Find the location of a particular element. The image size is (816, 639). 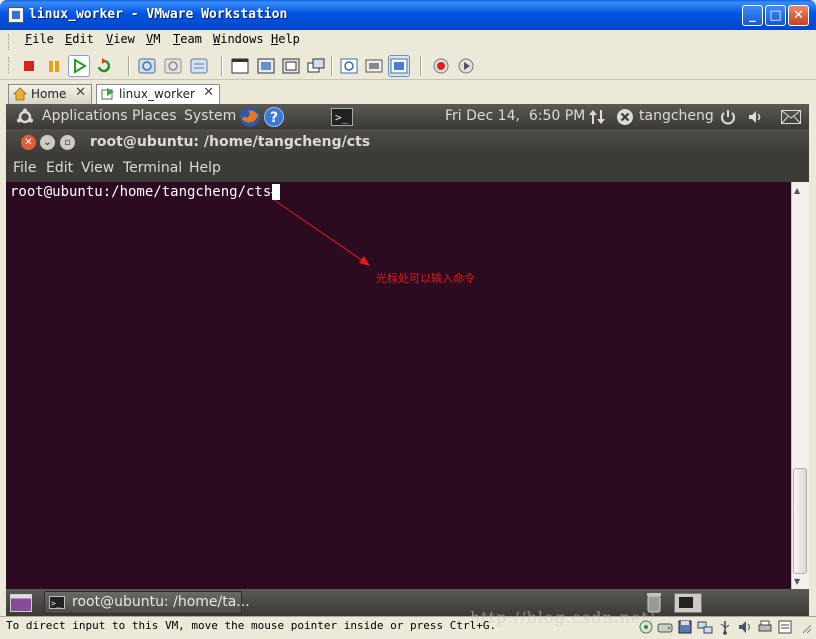

terminal-menu-view: View is located at coordinates (97, 168).